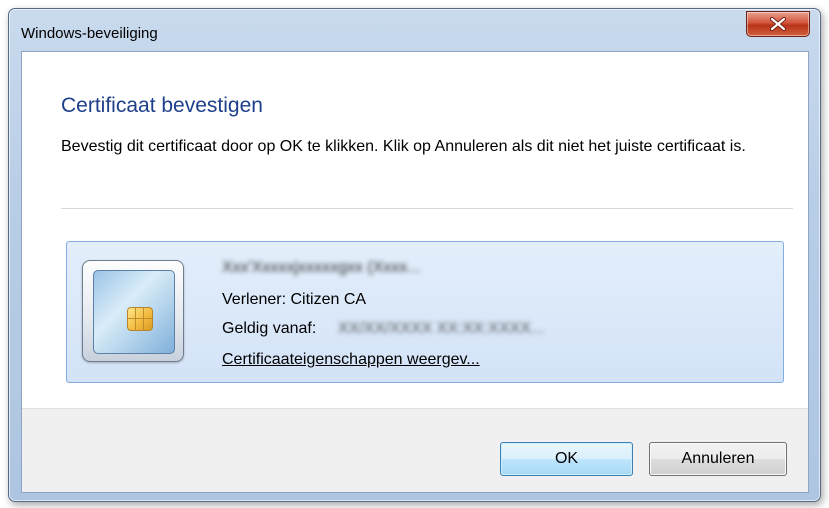 The height and width of the screenshot is (508, 829). I want to click on close-button, so click(778, 24).